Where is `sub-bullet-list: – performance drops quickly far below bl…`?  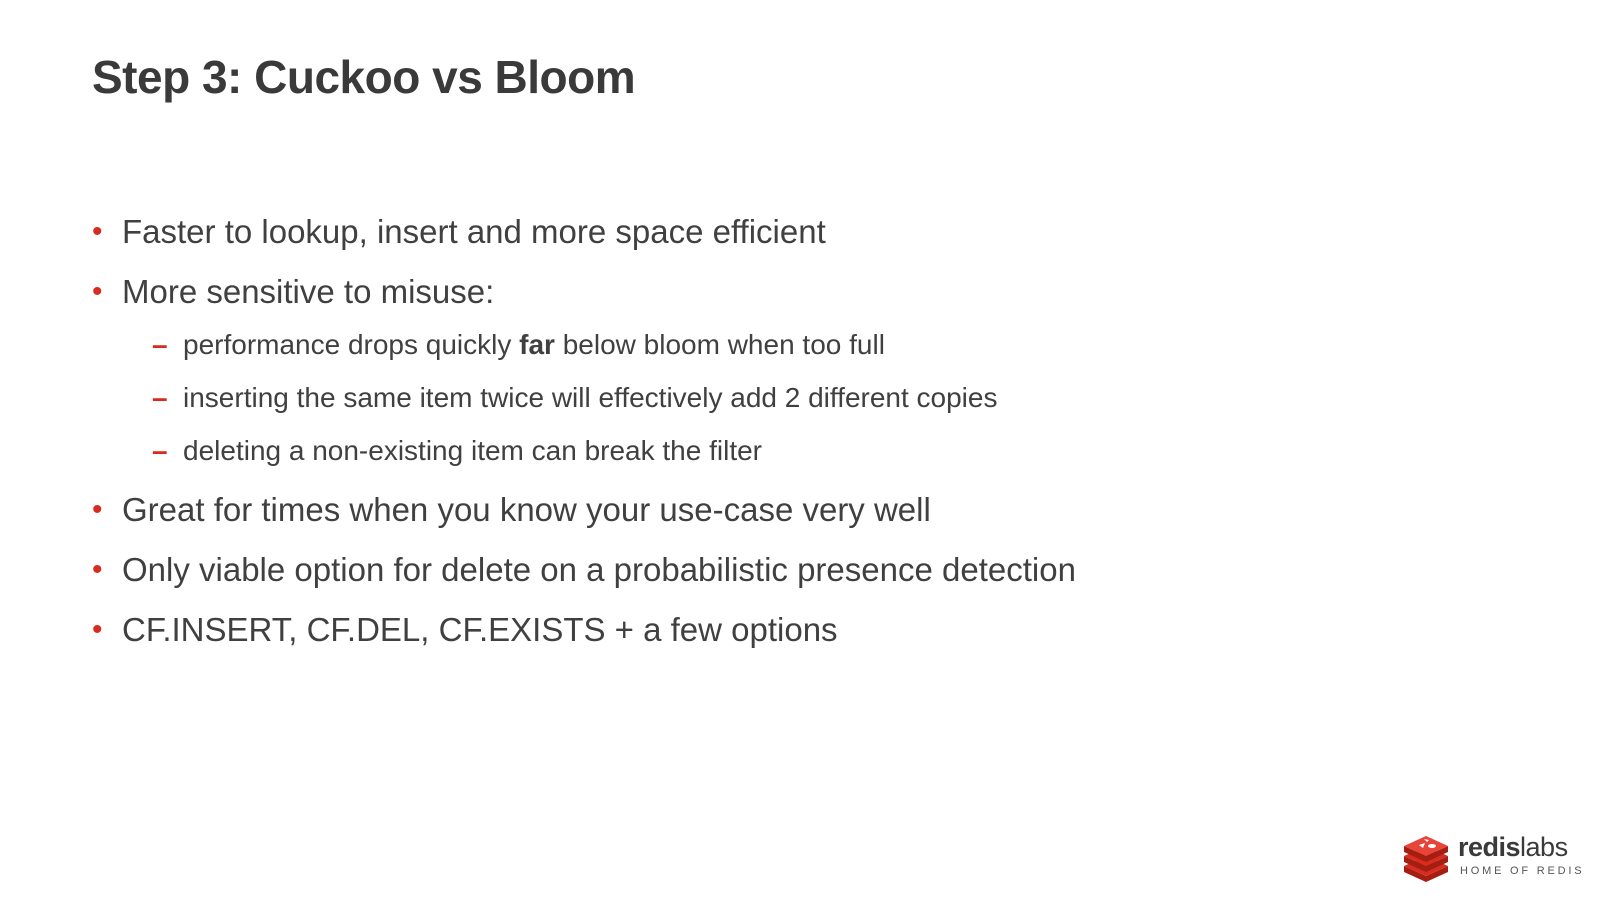 sub-bullet-list: – performance drops quickly far below bl… is located at coordinates (807, 398).